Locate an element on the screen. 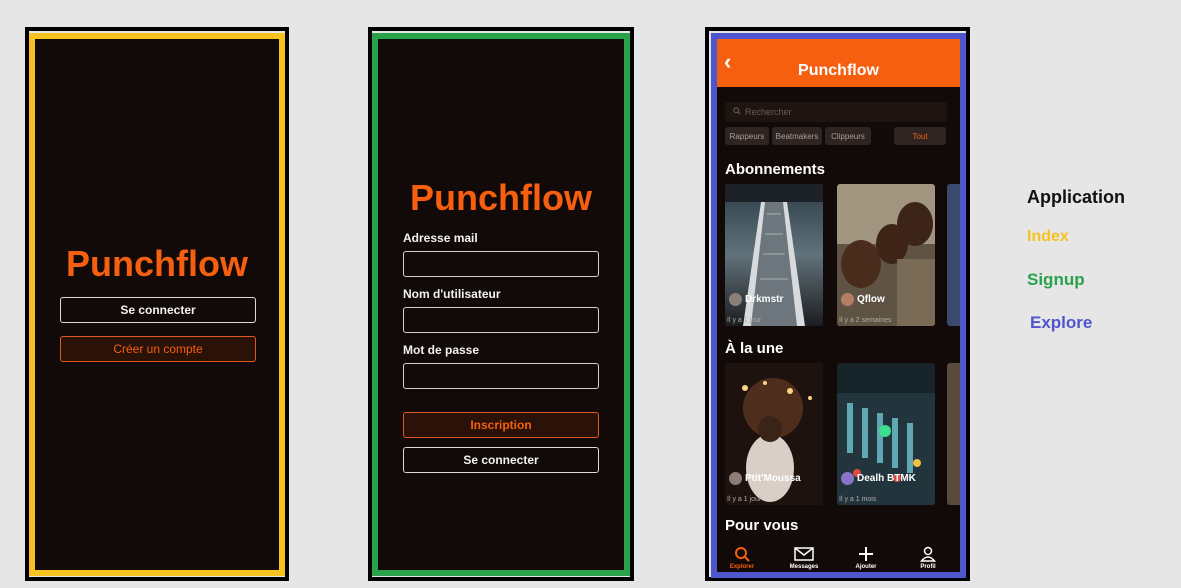 The height and width of the screenshot is (588, 1181). card-author: Qflow is located at coordinates (863, 299).